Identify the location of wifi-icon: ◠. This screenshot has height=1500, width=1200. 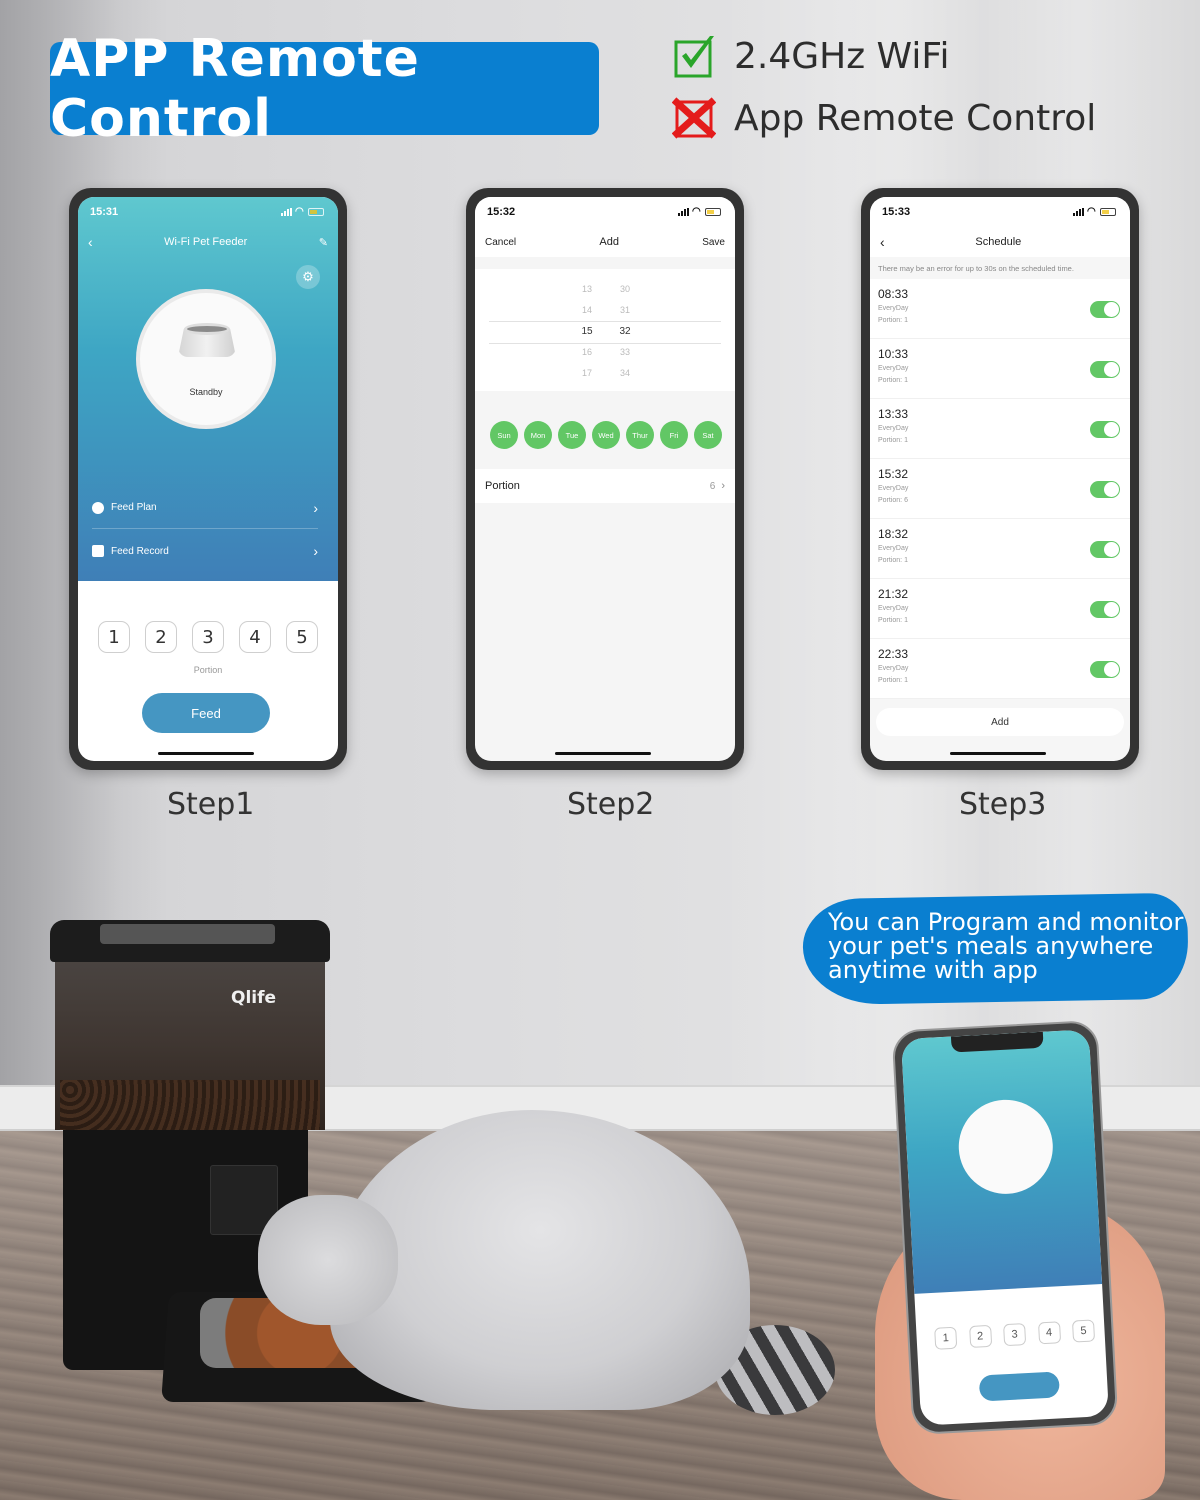
(696, 211).